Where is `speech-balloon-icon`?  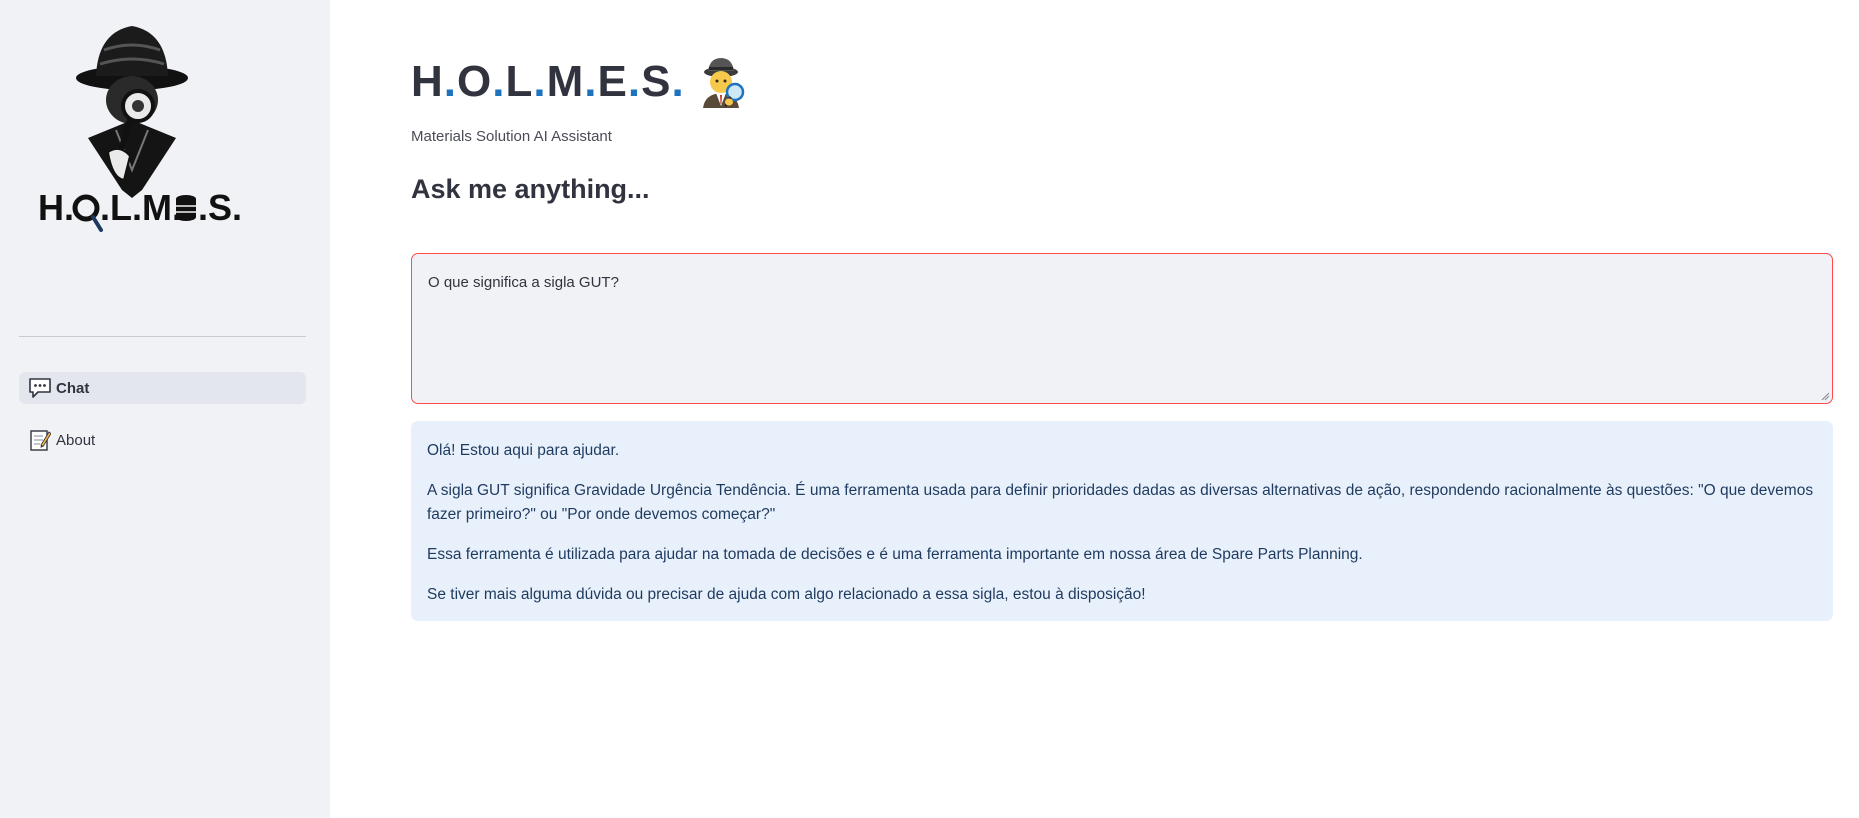 speech-balloon-icon is located at coordinates (40, 388).